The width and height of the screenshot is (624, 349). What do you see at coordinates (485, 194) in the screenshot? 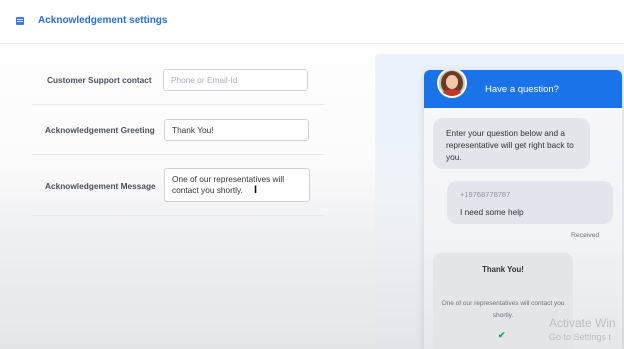
I see `user-phone: +19768778787` at bounding box center [485, 194].